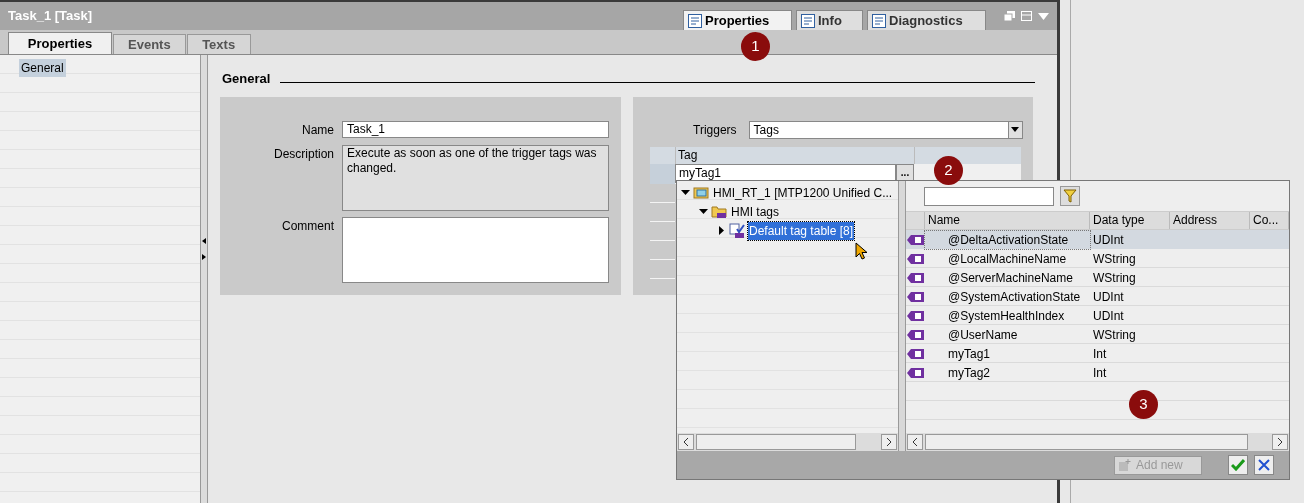 This screenshot has width=1304, height=503. Describe the element at coordinates (885, 129) in the screenshot. I see `triggers-dropdown: Tags` at that location.